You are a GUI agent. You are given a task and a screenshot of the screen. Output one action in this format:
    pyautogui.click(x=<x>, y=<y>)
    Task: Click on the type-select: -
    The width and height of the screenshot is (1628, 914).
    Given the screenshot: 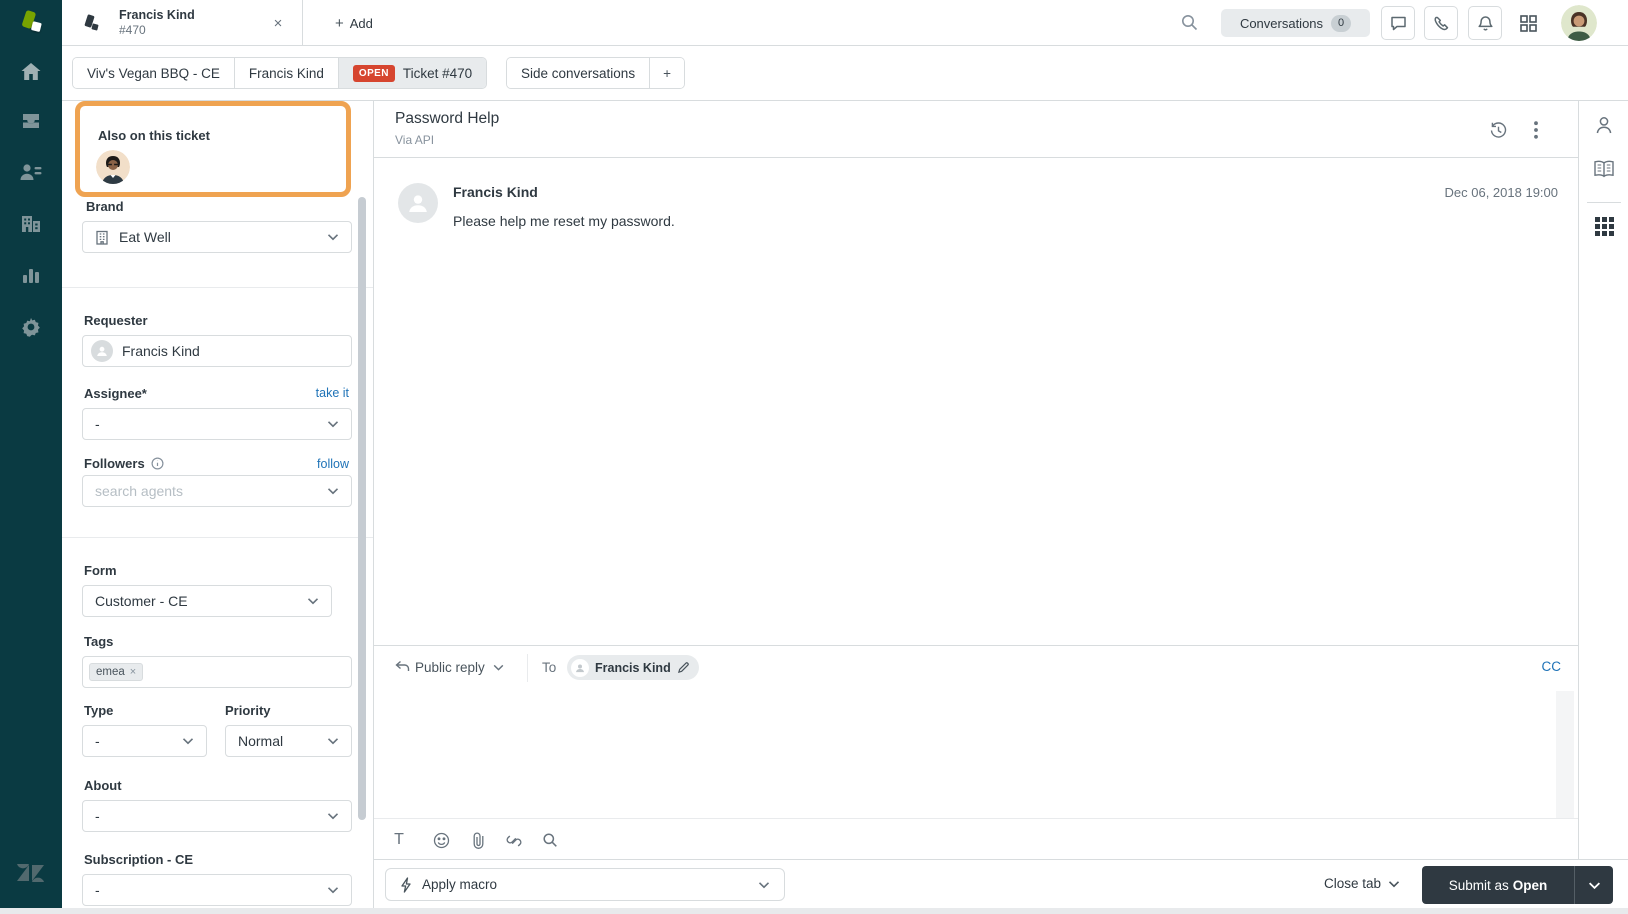 What is the action you would take?
    pyautogui.click(x=144, y=741)
    